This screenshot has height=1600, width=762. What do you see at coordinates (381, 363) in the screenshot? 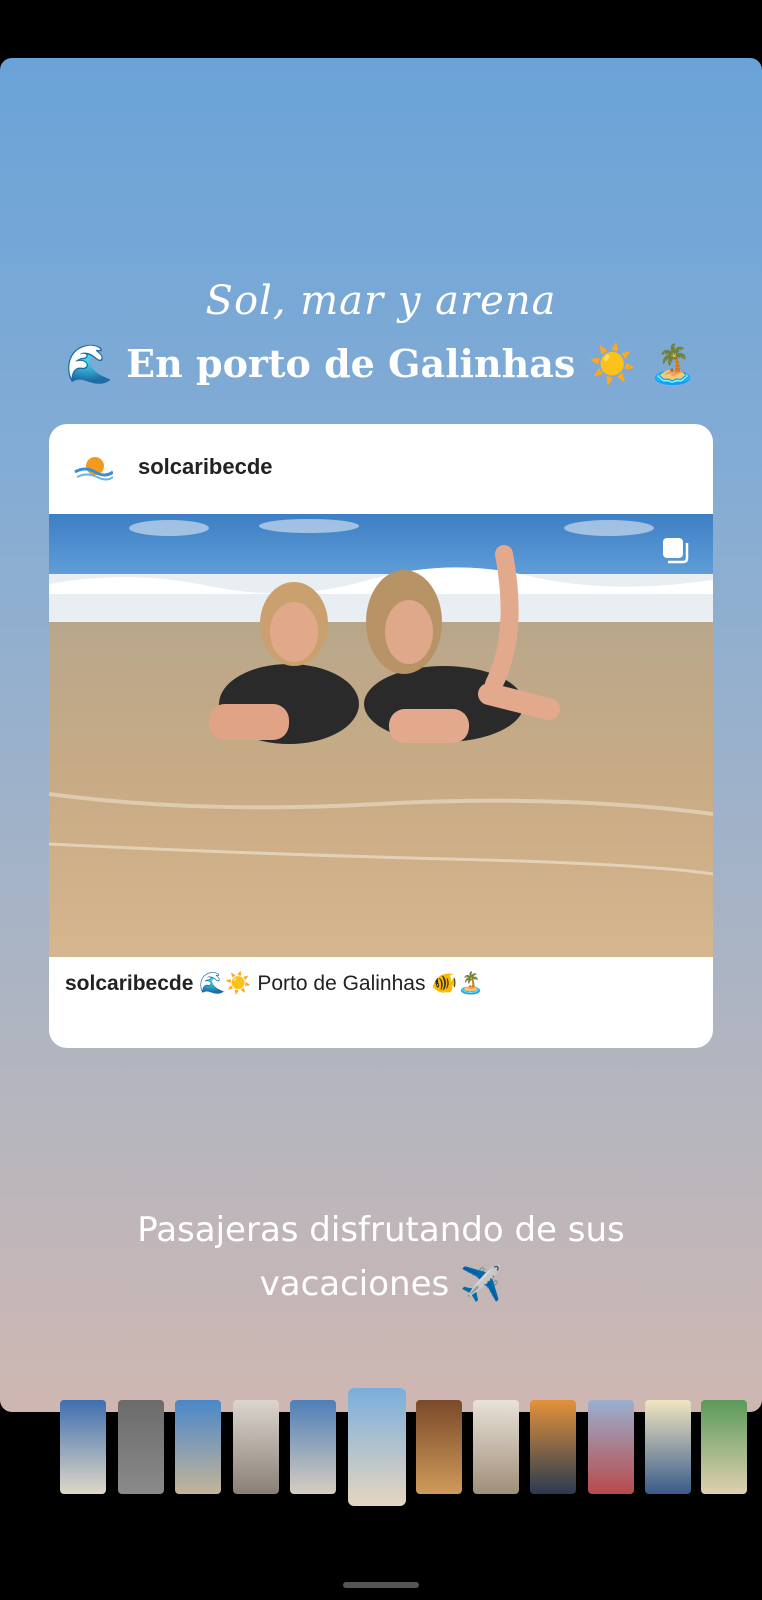
I see `story-title-line2: 🌊 En porto de Galinhas ☀️ 🏝️` at bounding box center [381, 363].